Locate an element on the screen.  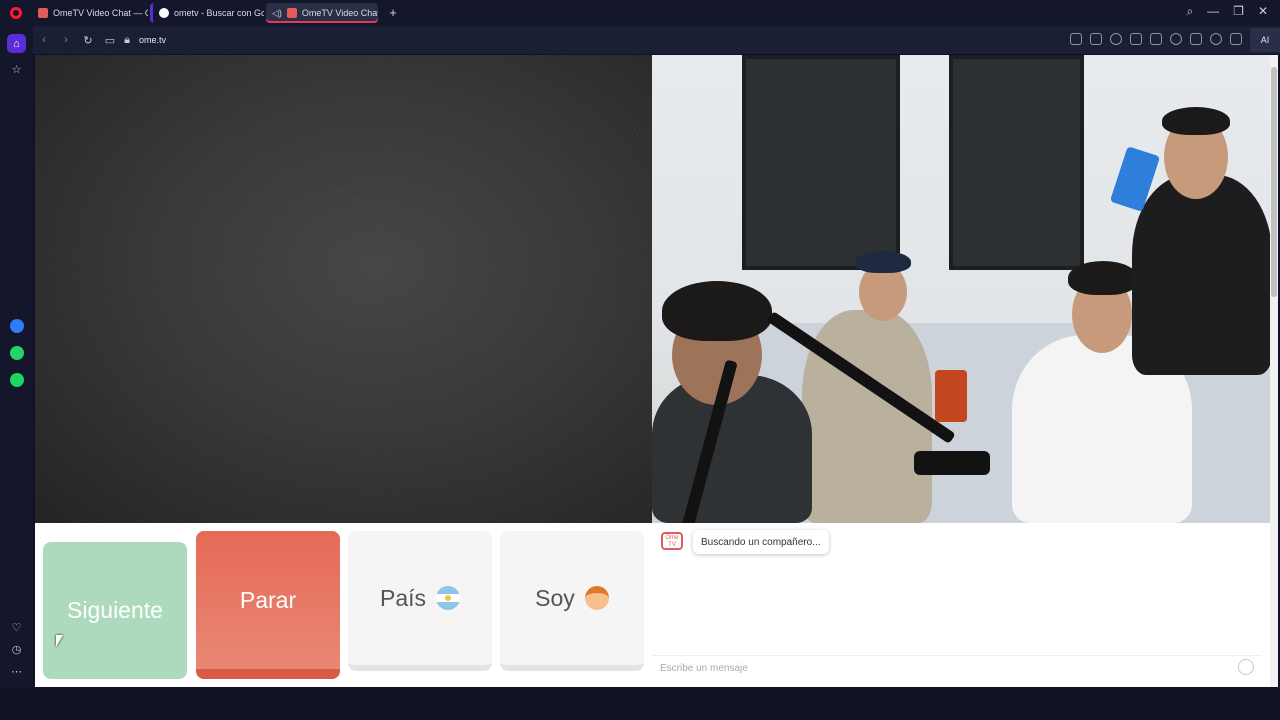
reload-icon: ↻ is located at coordinates (88, 40).